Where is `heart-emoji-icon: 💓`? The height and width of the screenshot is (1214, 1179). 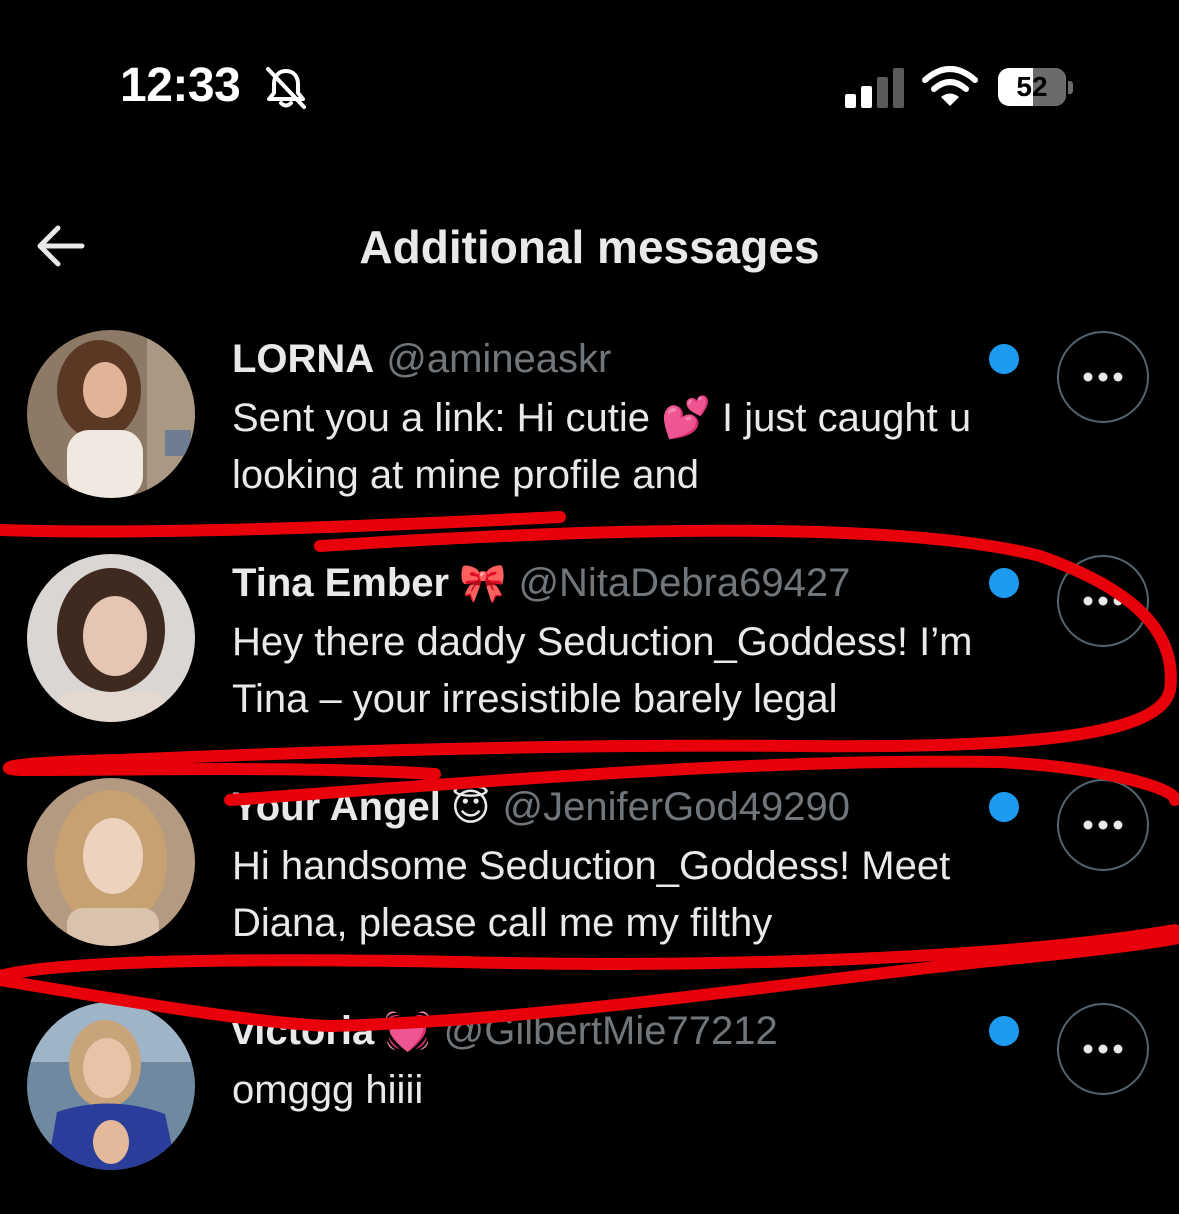 heart-emoji-icon: 💓 is located at coordinates (408, 1031).